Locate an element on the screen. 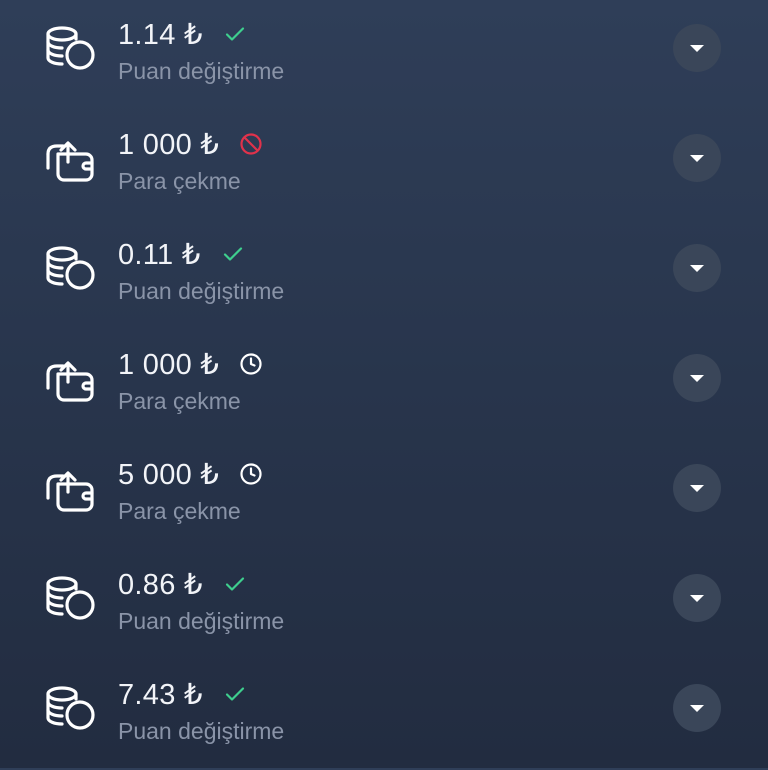  transaction-amount: 0.11 ₺ is located at coordinates (159, 254).